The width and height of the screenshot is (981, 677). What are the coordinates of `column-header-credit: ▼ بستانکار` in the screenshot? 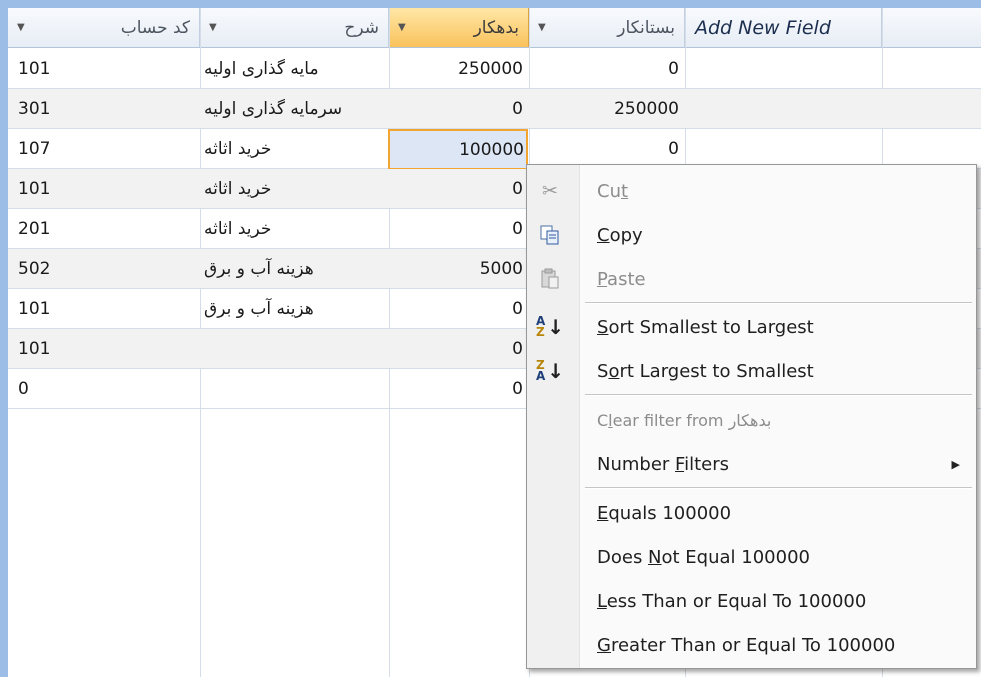 It's located at (607, 27).